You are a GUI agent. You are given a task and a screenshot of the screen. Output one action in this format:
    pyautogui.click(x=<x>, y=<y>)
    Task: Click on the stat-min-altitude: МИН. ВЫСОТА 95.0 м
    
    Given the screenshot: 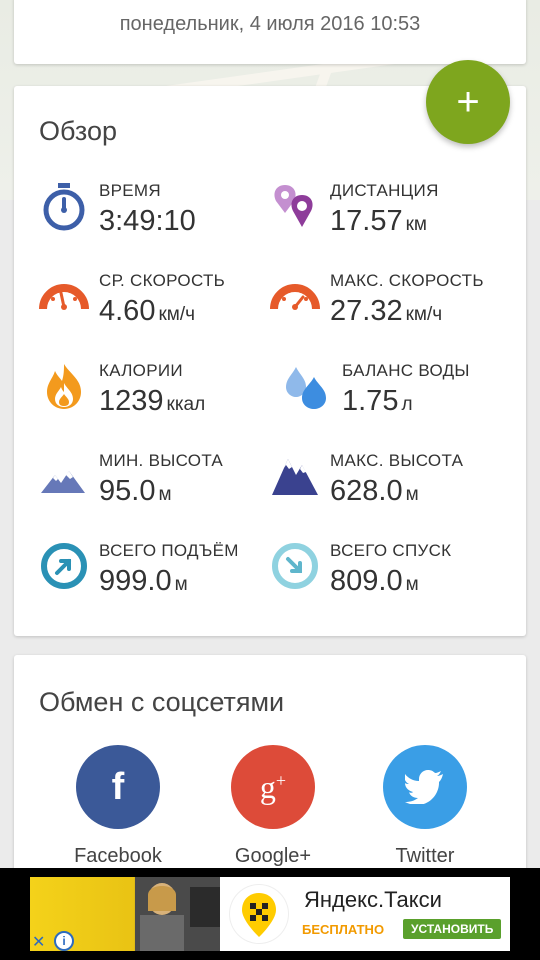 What is the action you would take?
    pyautogui.click(x=159, y=486)
    